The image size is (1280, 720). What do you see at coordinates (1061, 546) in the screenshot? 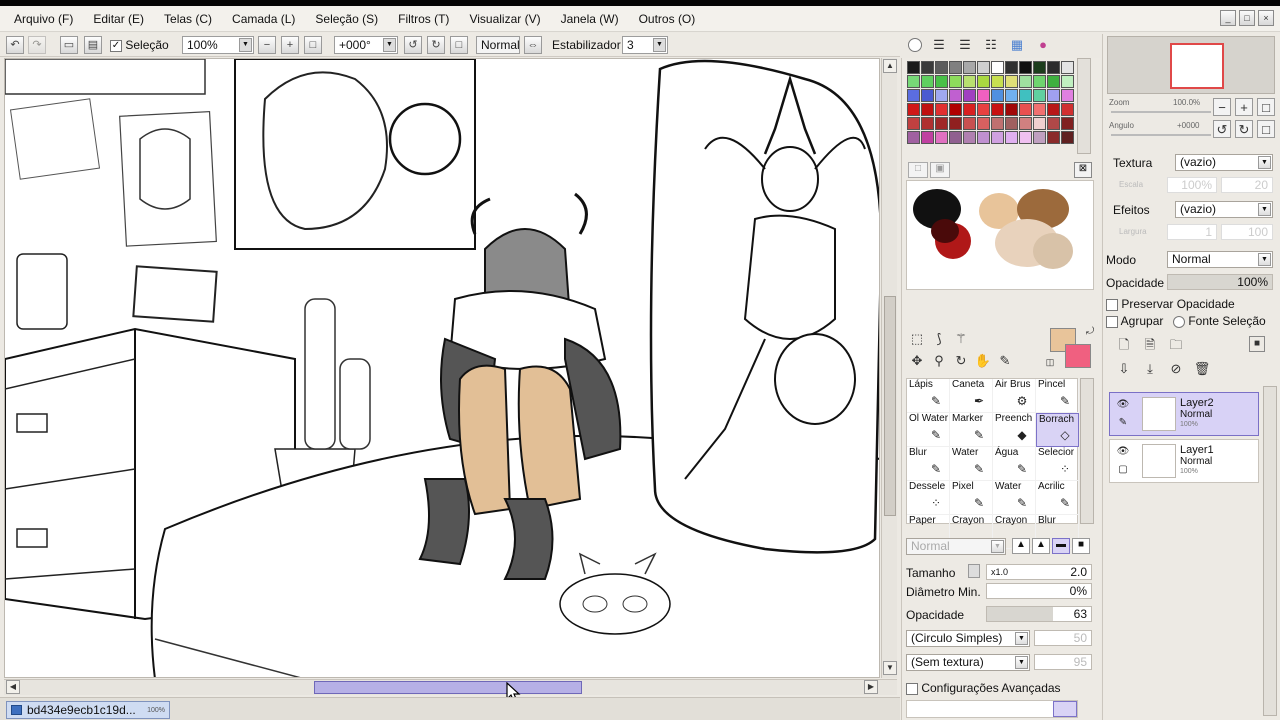
I see `tip-hard-icon: ▬` at bounding box center [1061, 546].